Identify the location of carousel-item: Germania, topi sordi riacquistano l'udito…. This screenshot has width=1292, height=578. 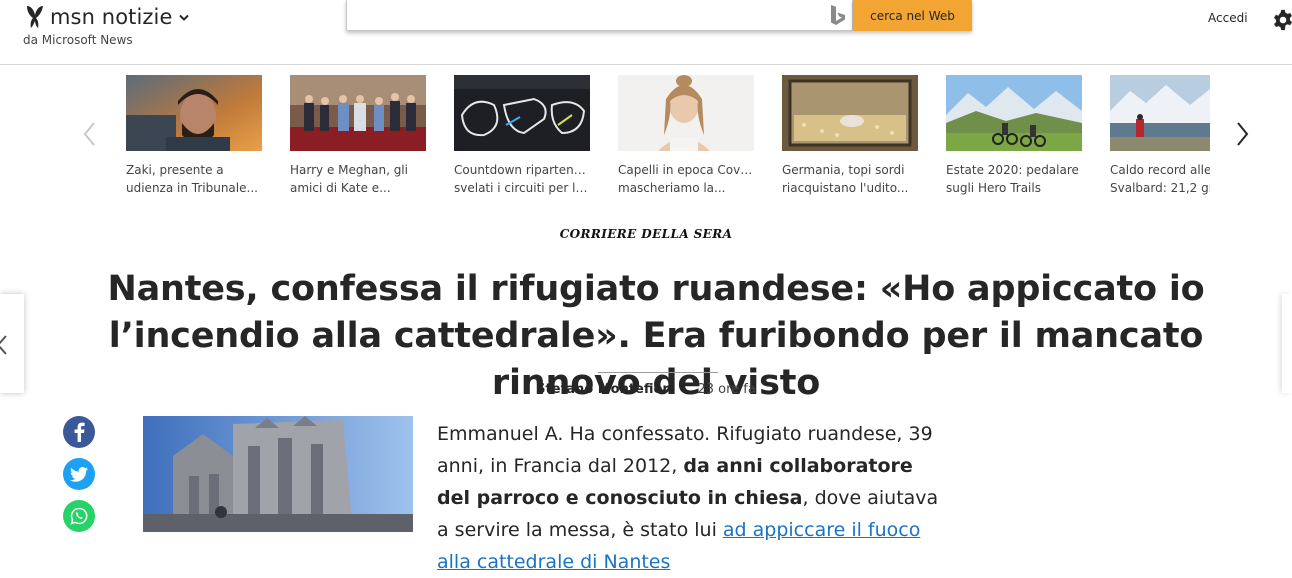
(850, 136).